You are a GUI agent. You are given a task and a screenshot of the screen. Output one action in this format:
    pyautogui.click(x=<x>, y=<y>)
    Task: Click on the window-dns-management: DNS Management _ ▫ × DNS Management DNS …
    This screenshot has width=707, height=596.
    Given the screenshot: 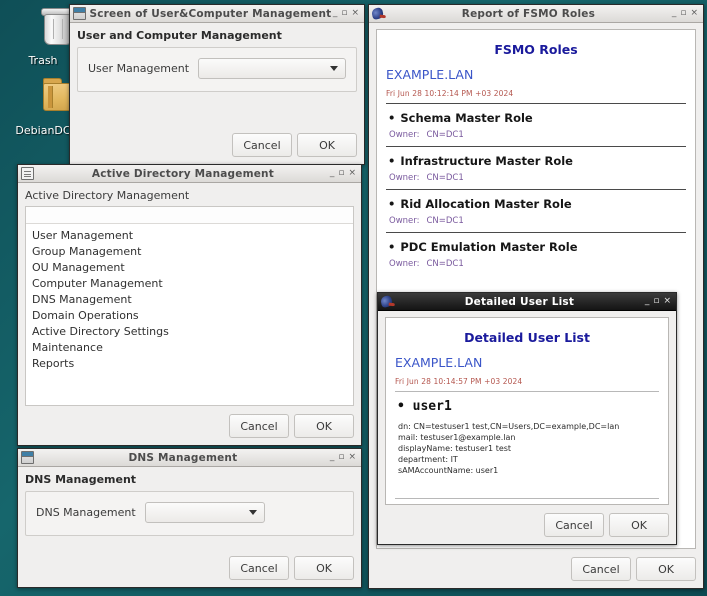 What is the action you would take?
    pyautogui.click(x=189, y=518)
    